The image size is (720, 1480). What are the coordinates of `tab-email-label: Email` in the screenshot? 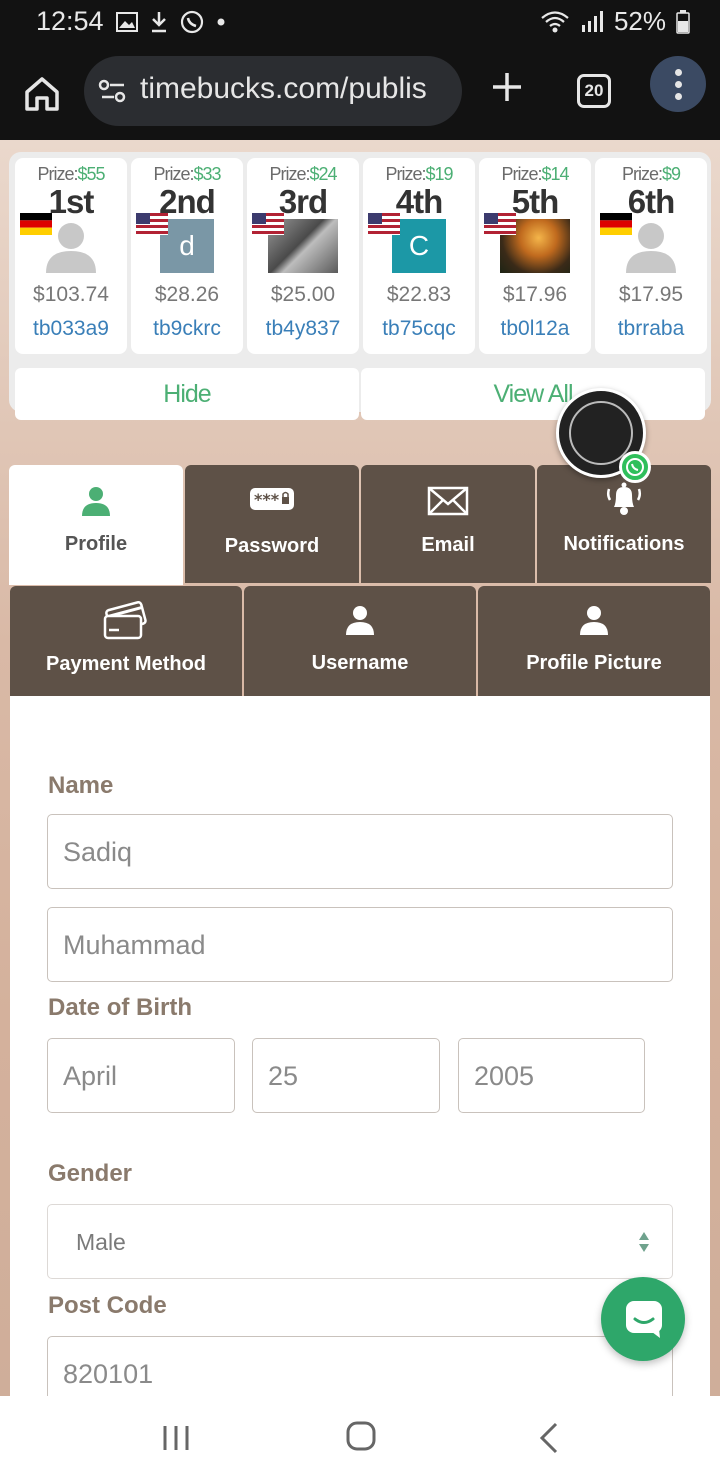 It's located at (448, 545).